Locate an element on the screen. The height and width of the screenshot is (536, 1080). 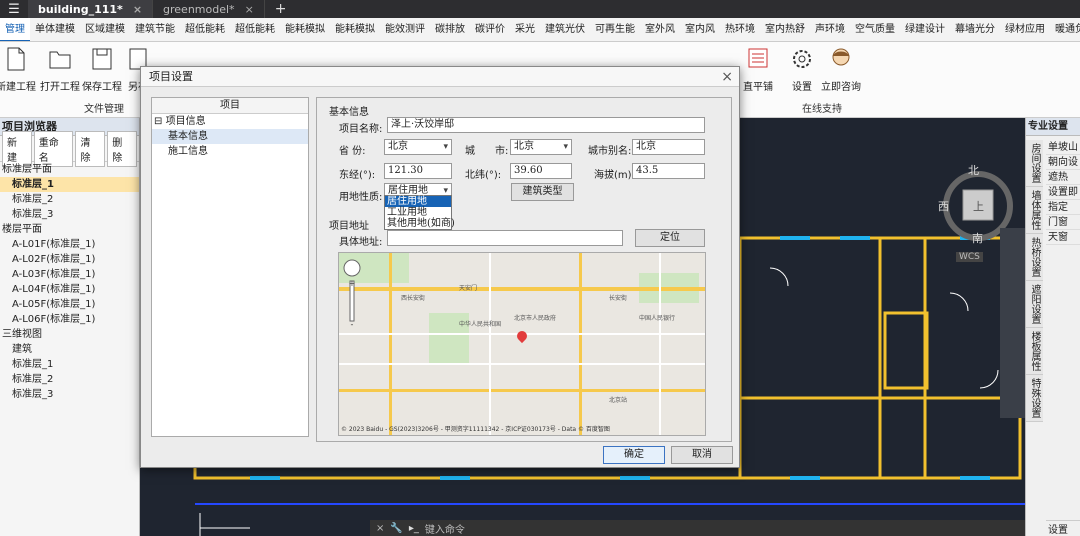
province-select: 北京 ▾ is located at coordinates (418, 147).